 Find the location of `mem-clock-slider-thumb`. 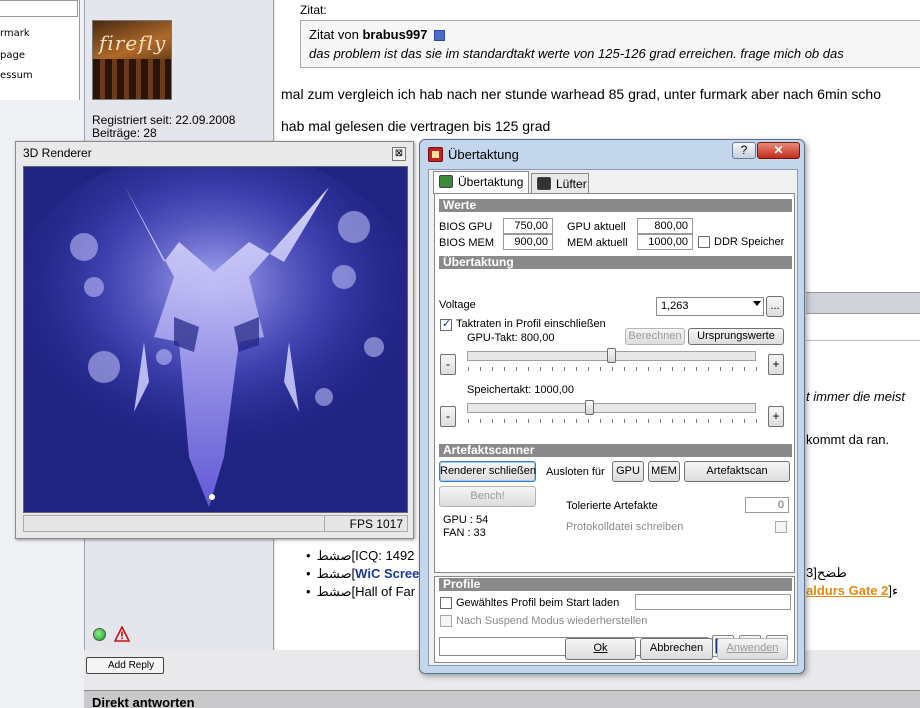

mem-clock-slider-thumb is located at coordinates (589, 407).